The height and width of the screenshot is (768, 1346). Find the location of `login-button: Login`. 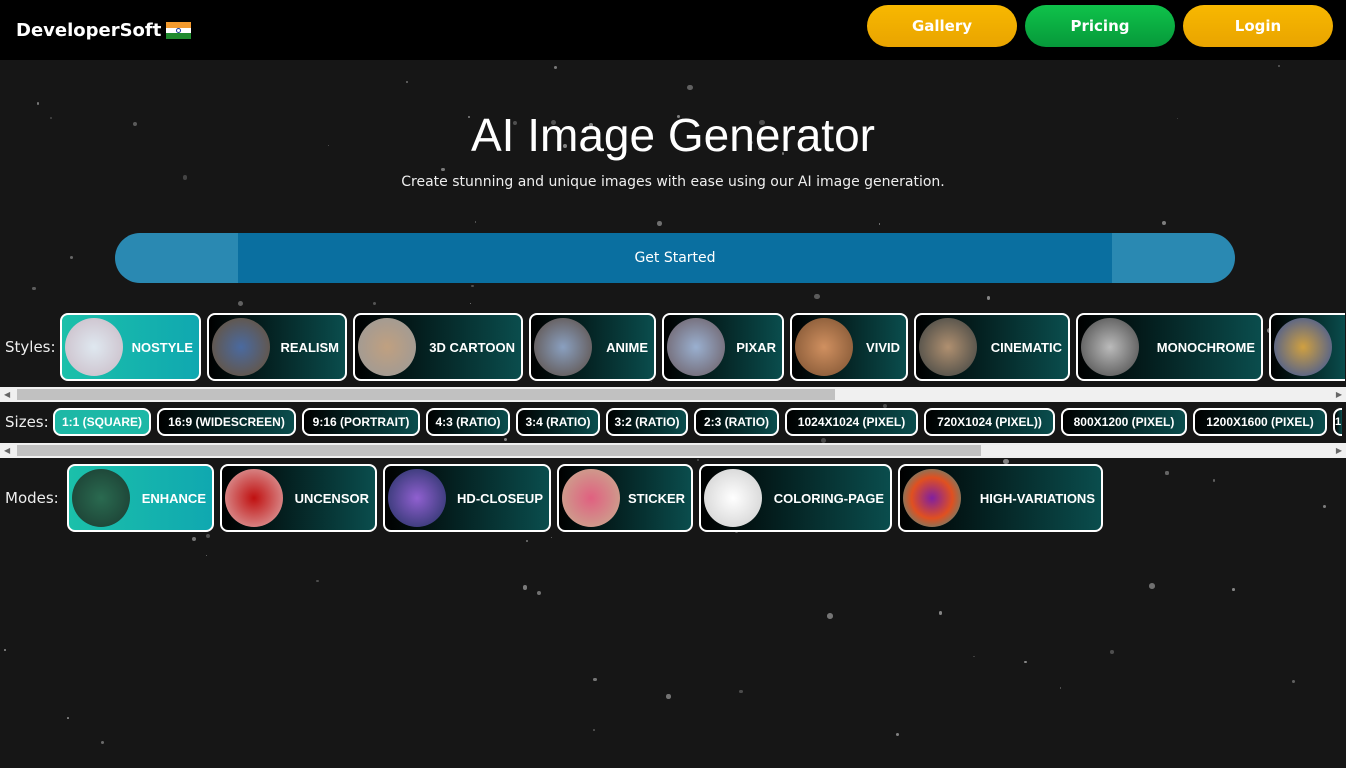

login-button: Login is located at coordinates (1258, 26).